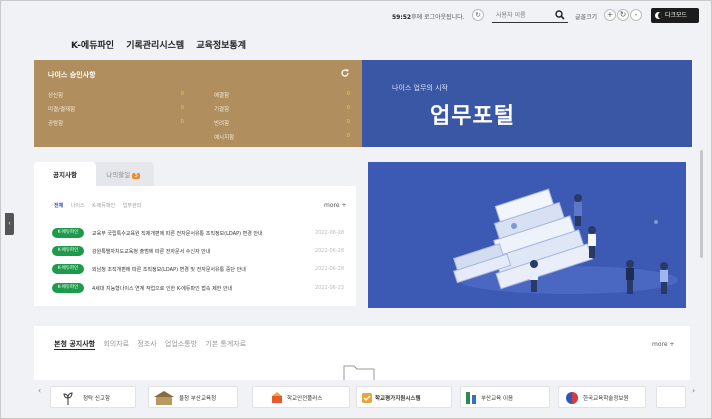 The height and width of the screenshot is (419, 712). I want to click on approval-label: 예결함, so click(221, 95).